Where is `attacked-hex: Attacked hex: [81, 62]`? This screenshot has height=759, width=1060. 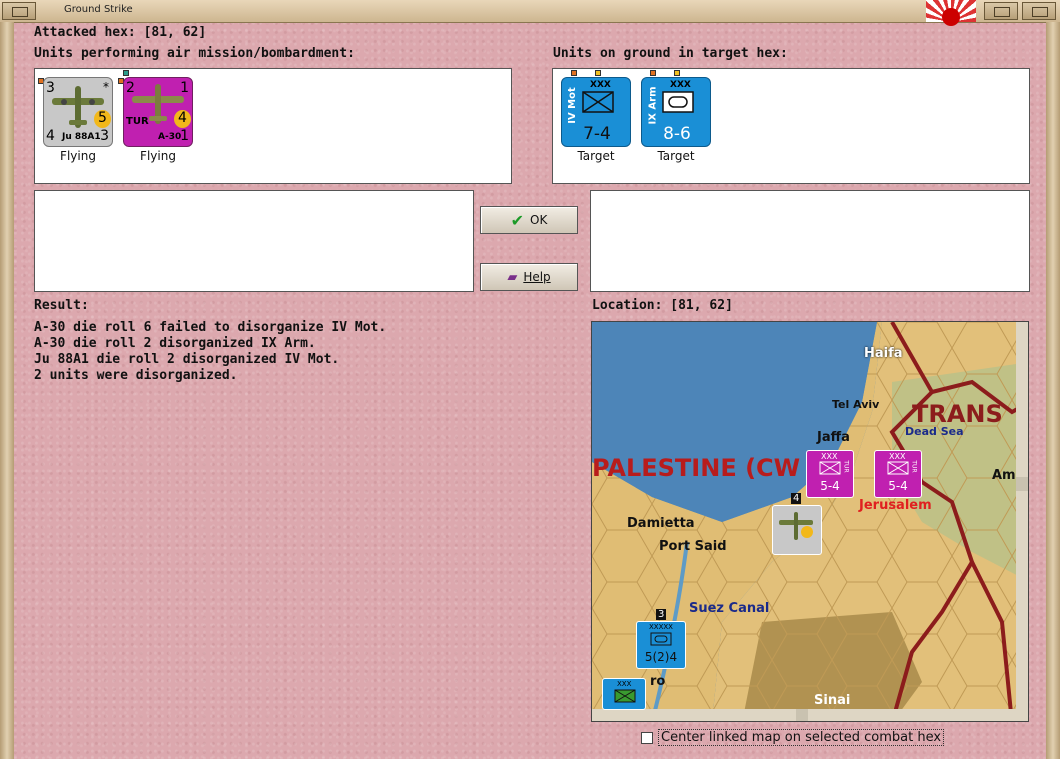 attacked-hex: Attacked hex: [81, 62] is located at coordinates (120, 32).